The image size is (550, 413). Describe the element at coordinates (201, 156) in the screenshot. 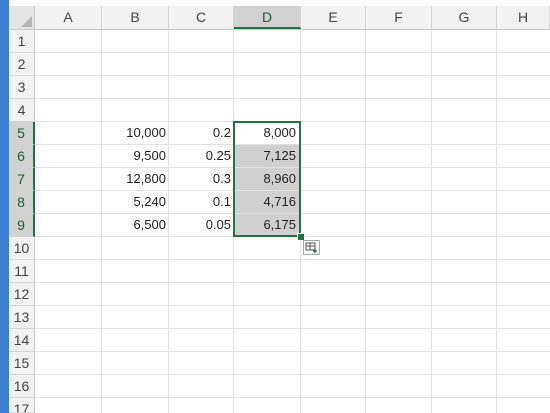

I see `cell-c6: 0.25` at that location.